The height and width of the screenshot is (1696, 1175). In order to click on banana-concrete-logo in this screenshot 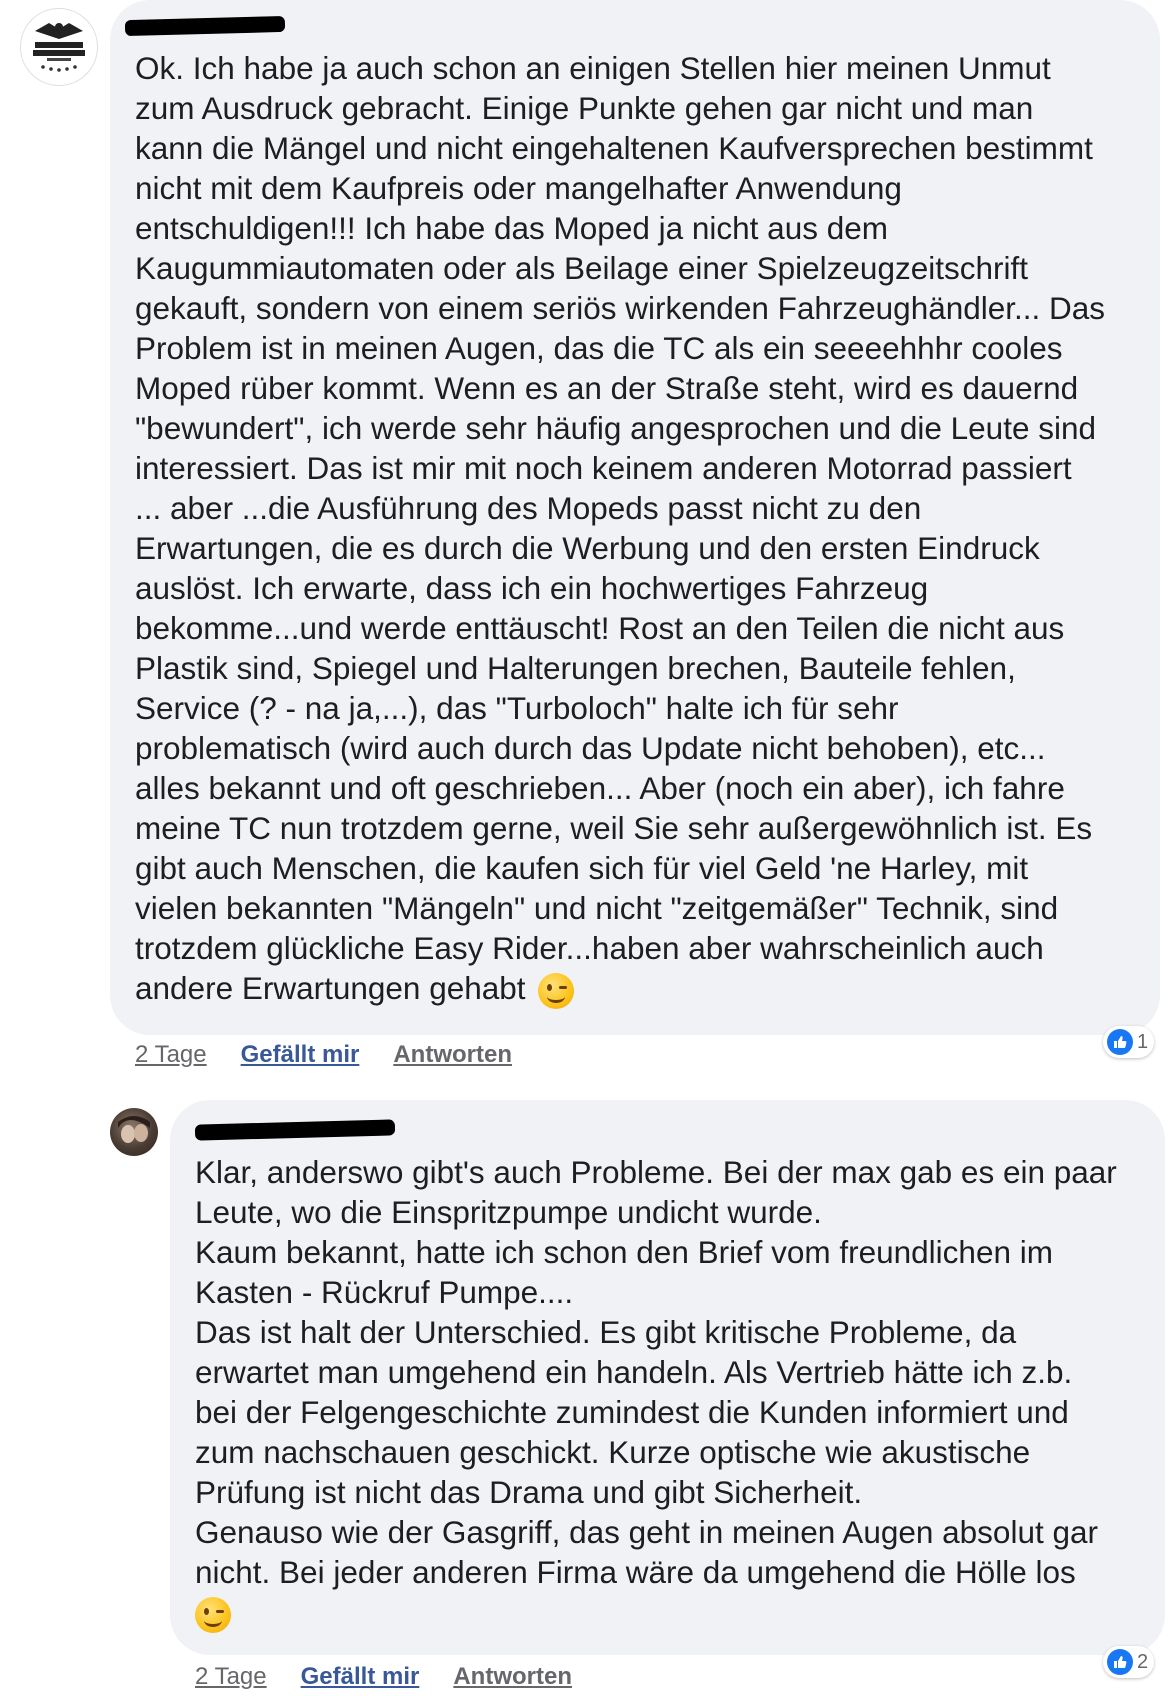, I will do `click(59, 47)`.